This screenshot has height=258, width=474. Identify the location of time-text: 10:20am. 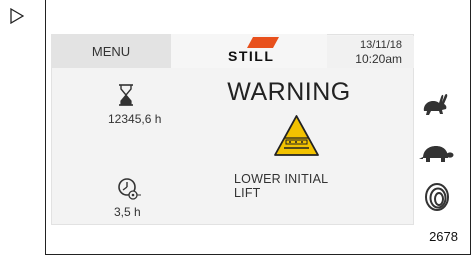
(378, 59).